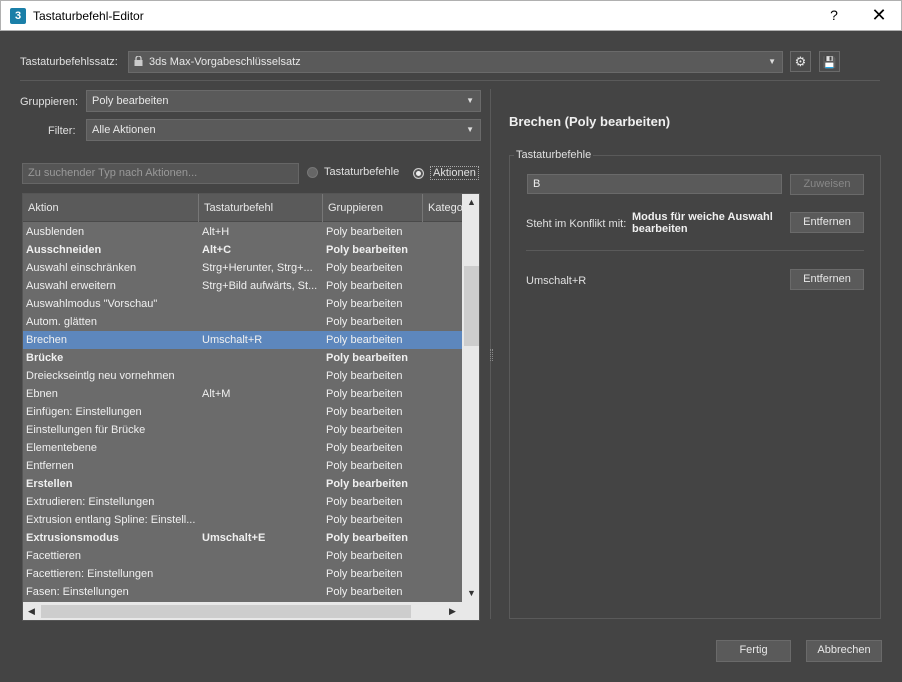  What do you see at coordinates (452, 611) in the screenshot?
I see `scroll-right-icon: ▶` at bounding box center [452, 611].